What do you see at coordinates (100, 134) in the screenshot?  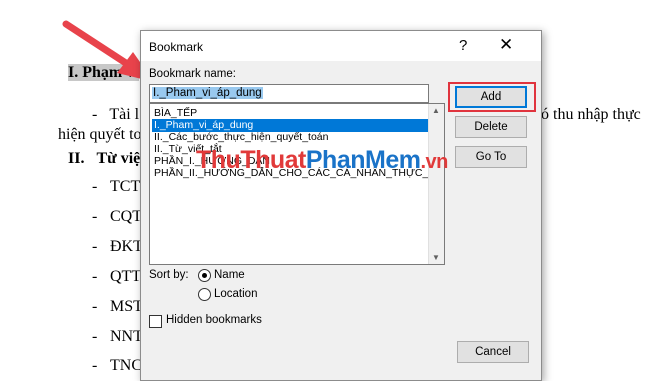 I see `document-paragraph-line2: hiện quyết to` at bounding box center [100, 134].